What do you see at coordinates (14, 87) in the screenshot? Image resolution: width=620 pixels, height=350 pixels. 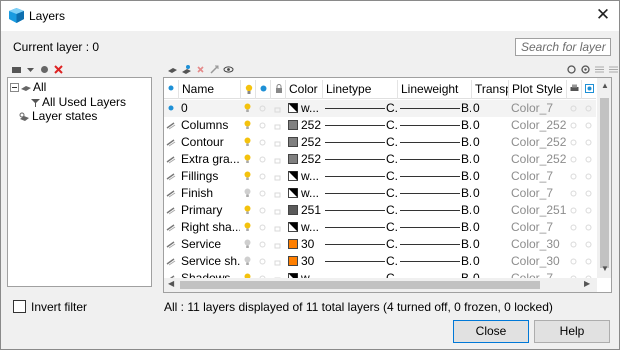 I see `collapse-icon` at bounding box center [14, 87].